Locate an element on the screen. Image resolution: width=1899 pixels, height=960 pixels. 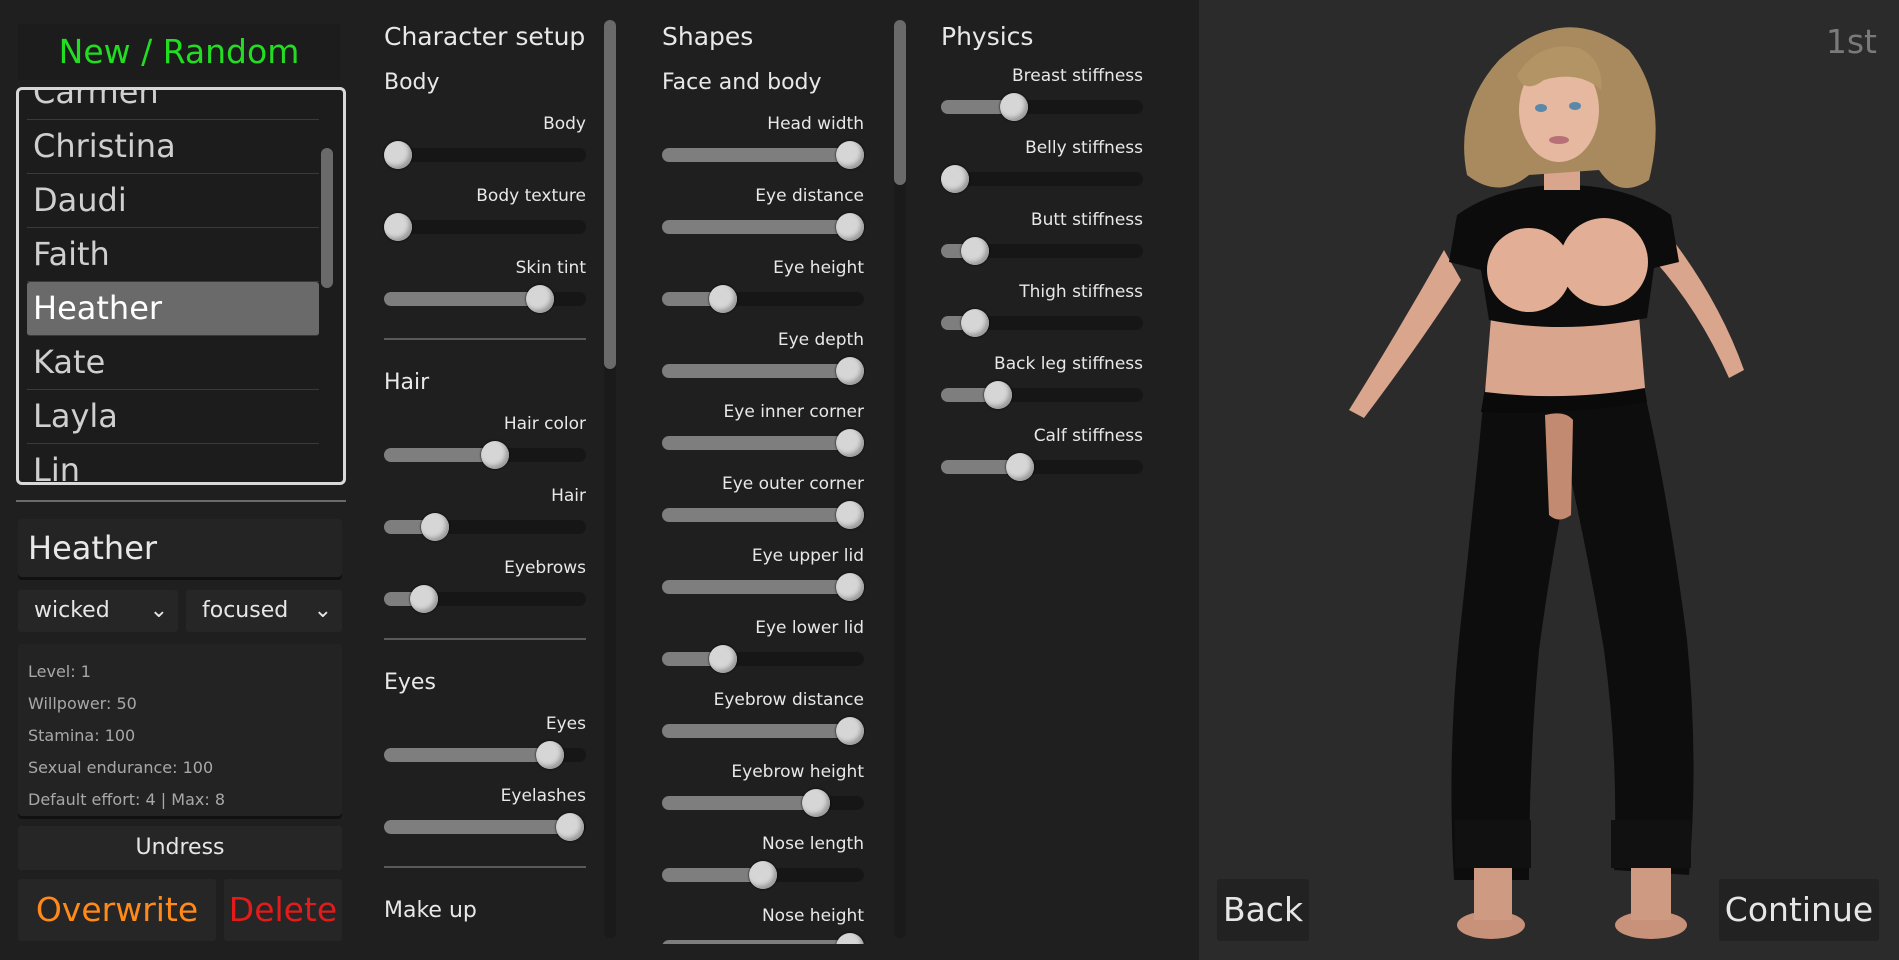
character-list-item: Faith is located at coordinates (173, 255).